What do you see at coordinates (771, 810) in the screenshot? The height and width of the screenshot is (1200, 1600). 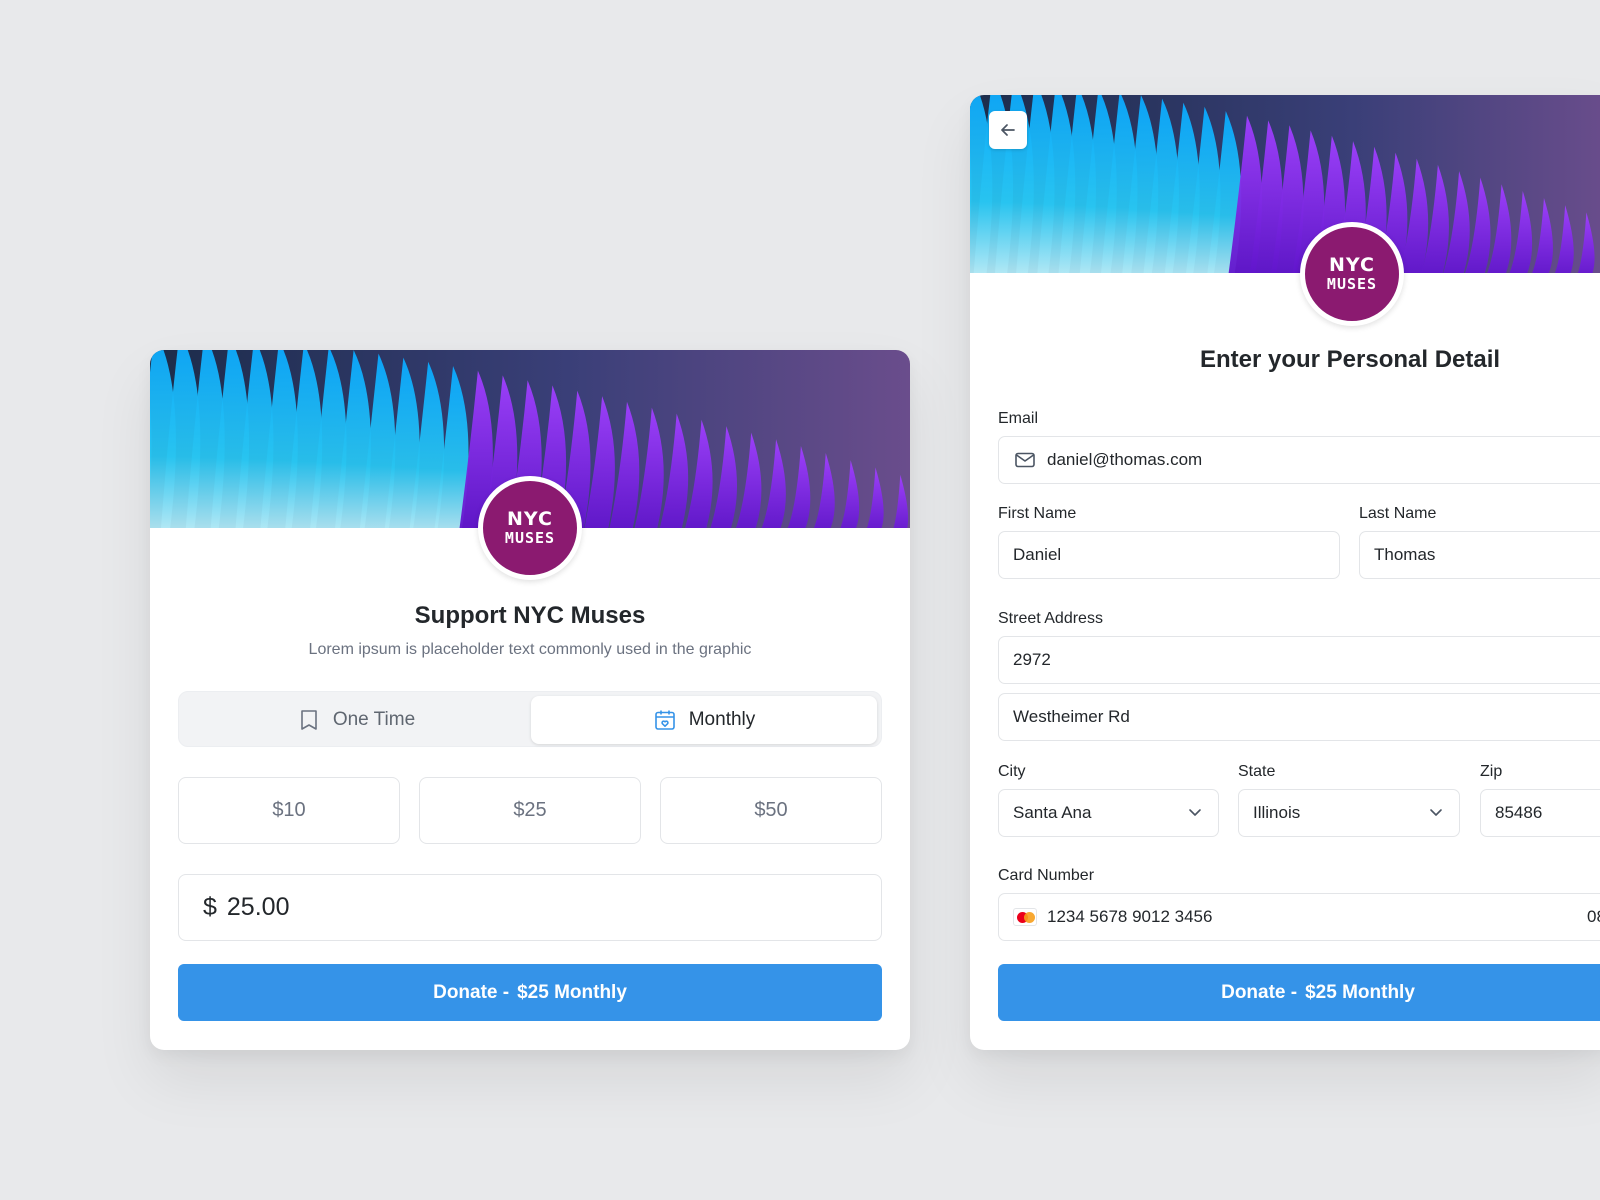 I see `amount-option-50: $50` at bounding box center [771, 810].